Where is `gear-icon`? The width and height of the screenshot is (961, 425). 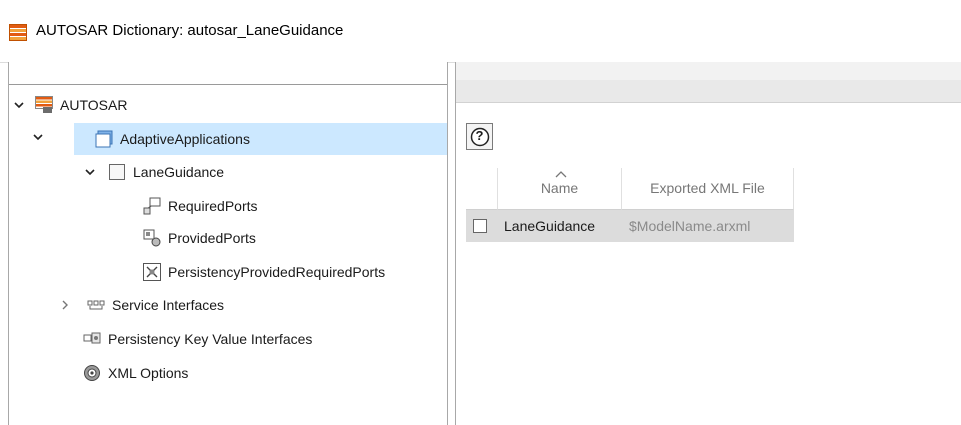 gear-icon is located at coordinates (92, 373).